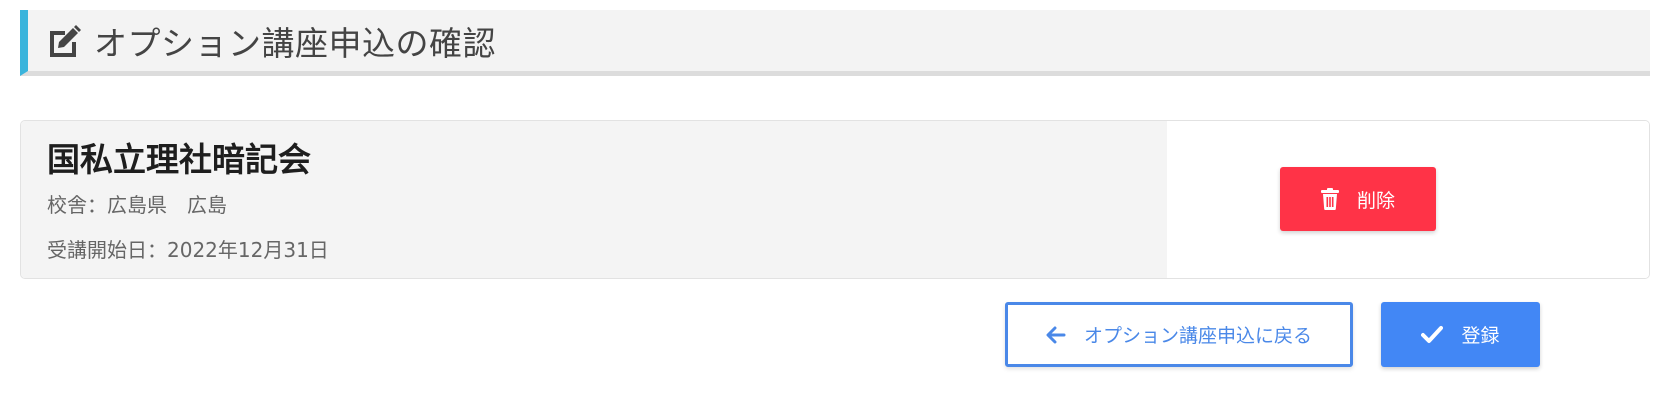 This screenshot has width=1668, height=419. Describe the element at coordinates (64, 41) in the screenshot. I see `edit-icon` at that location.